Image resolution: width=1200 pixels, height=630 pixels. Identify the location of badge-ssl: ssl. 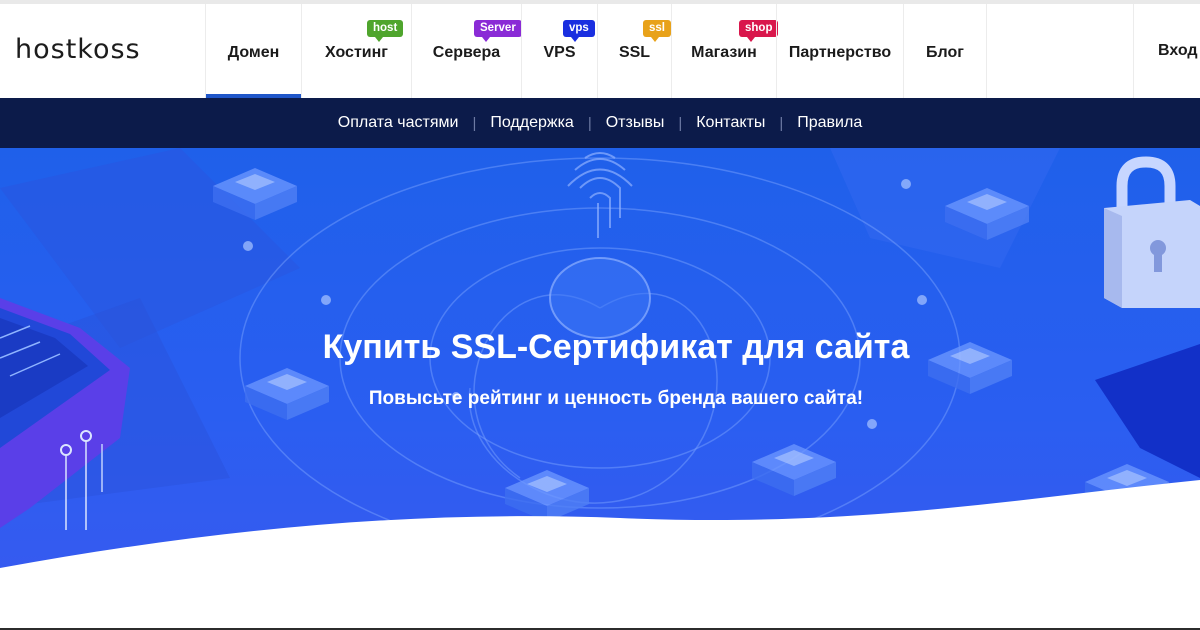
(657, 31).